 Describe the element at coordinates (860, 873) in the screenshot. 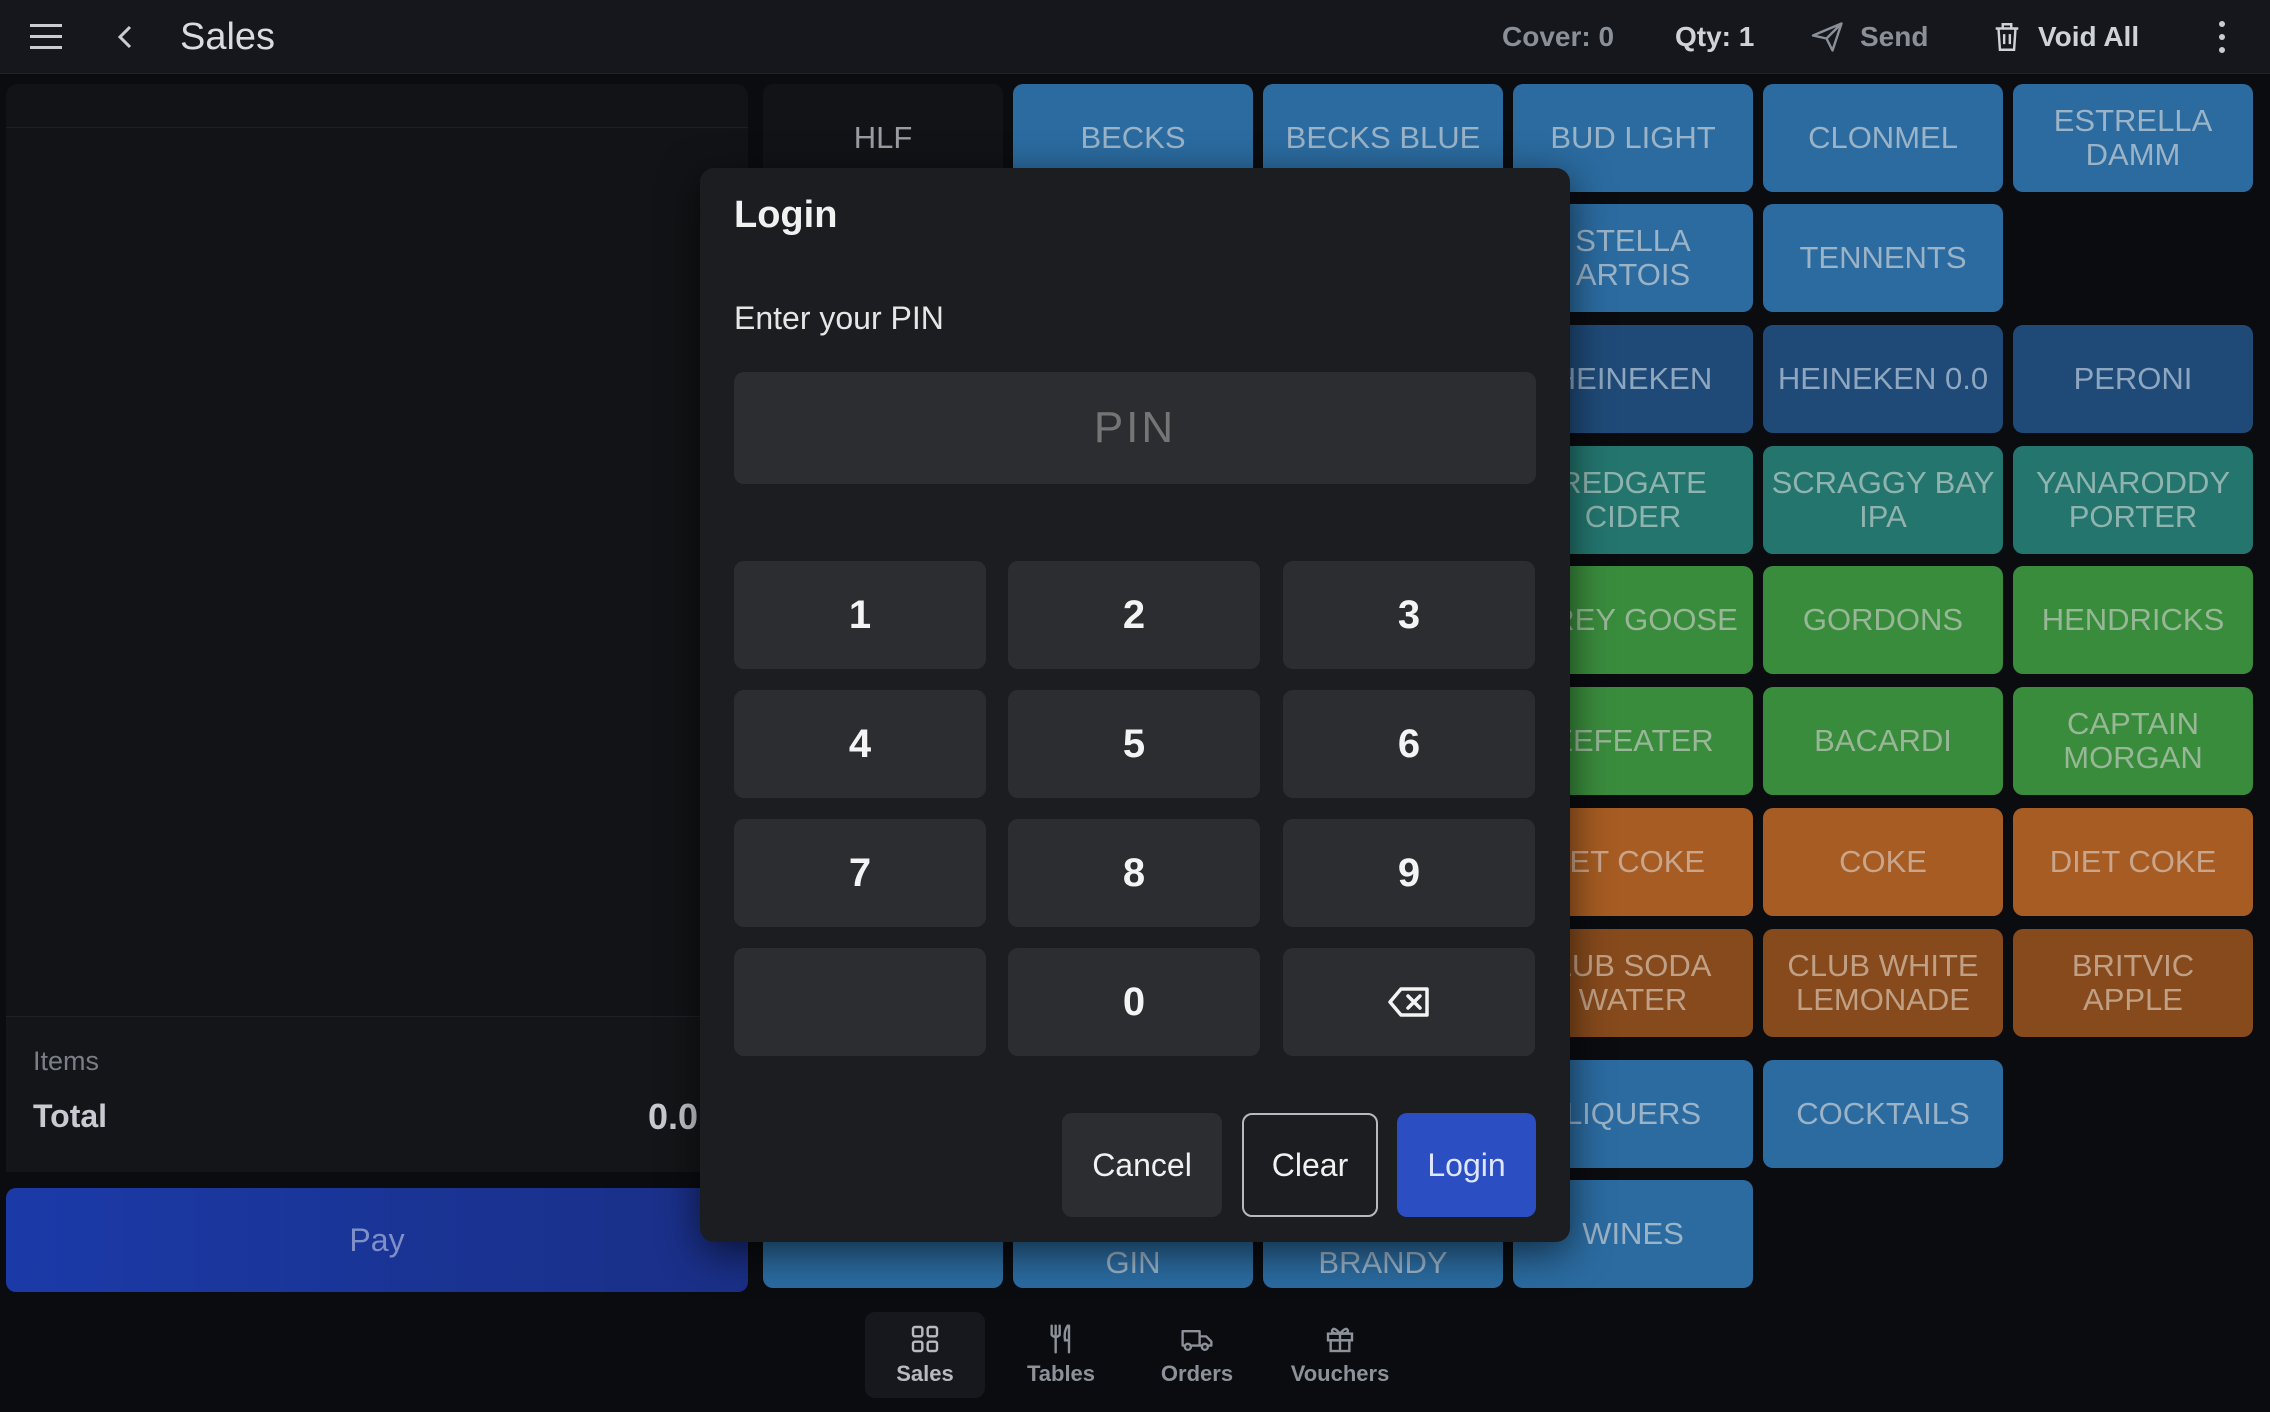

I see `keypad-7: 7` at that location.